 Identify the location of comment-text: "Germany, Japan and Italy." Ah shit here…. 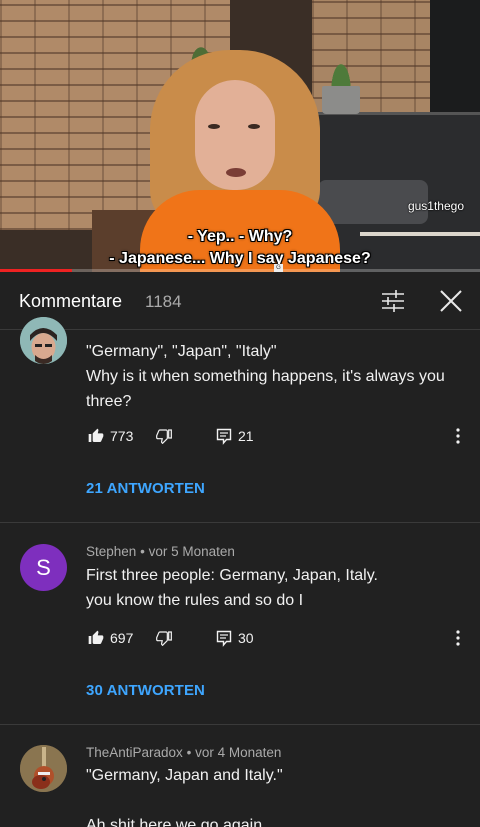
(278, 795).